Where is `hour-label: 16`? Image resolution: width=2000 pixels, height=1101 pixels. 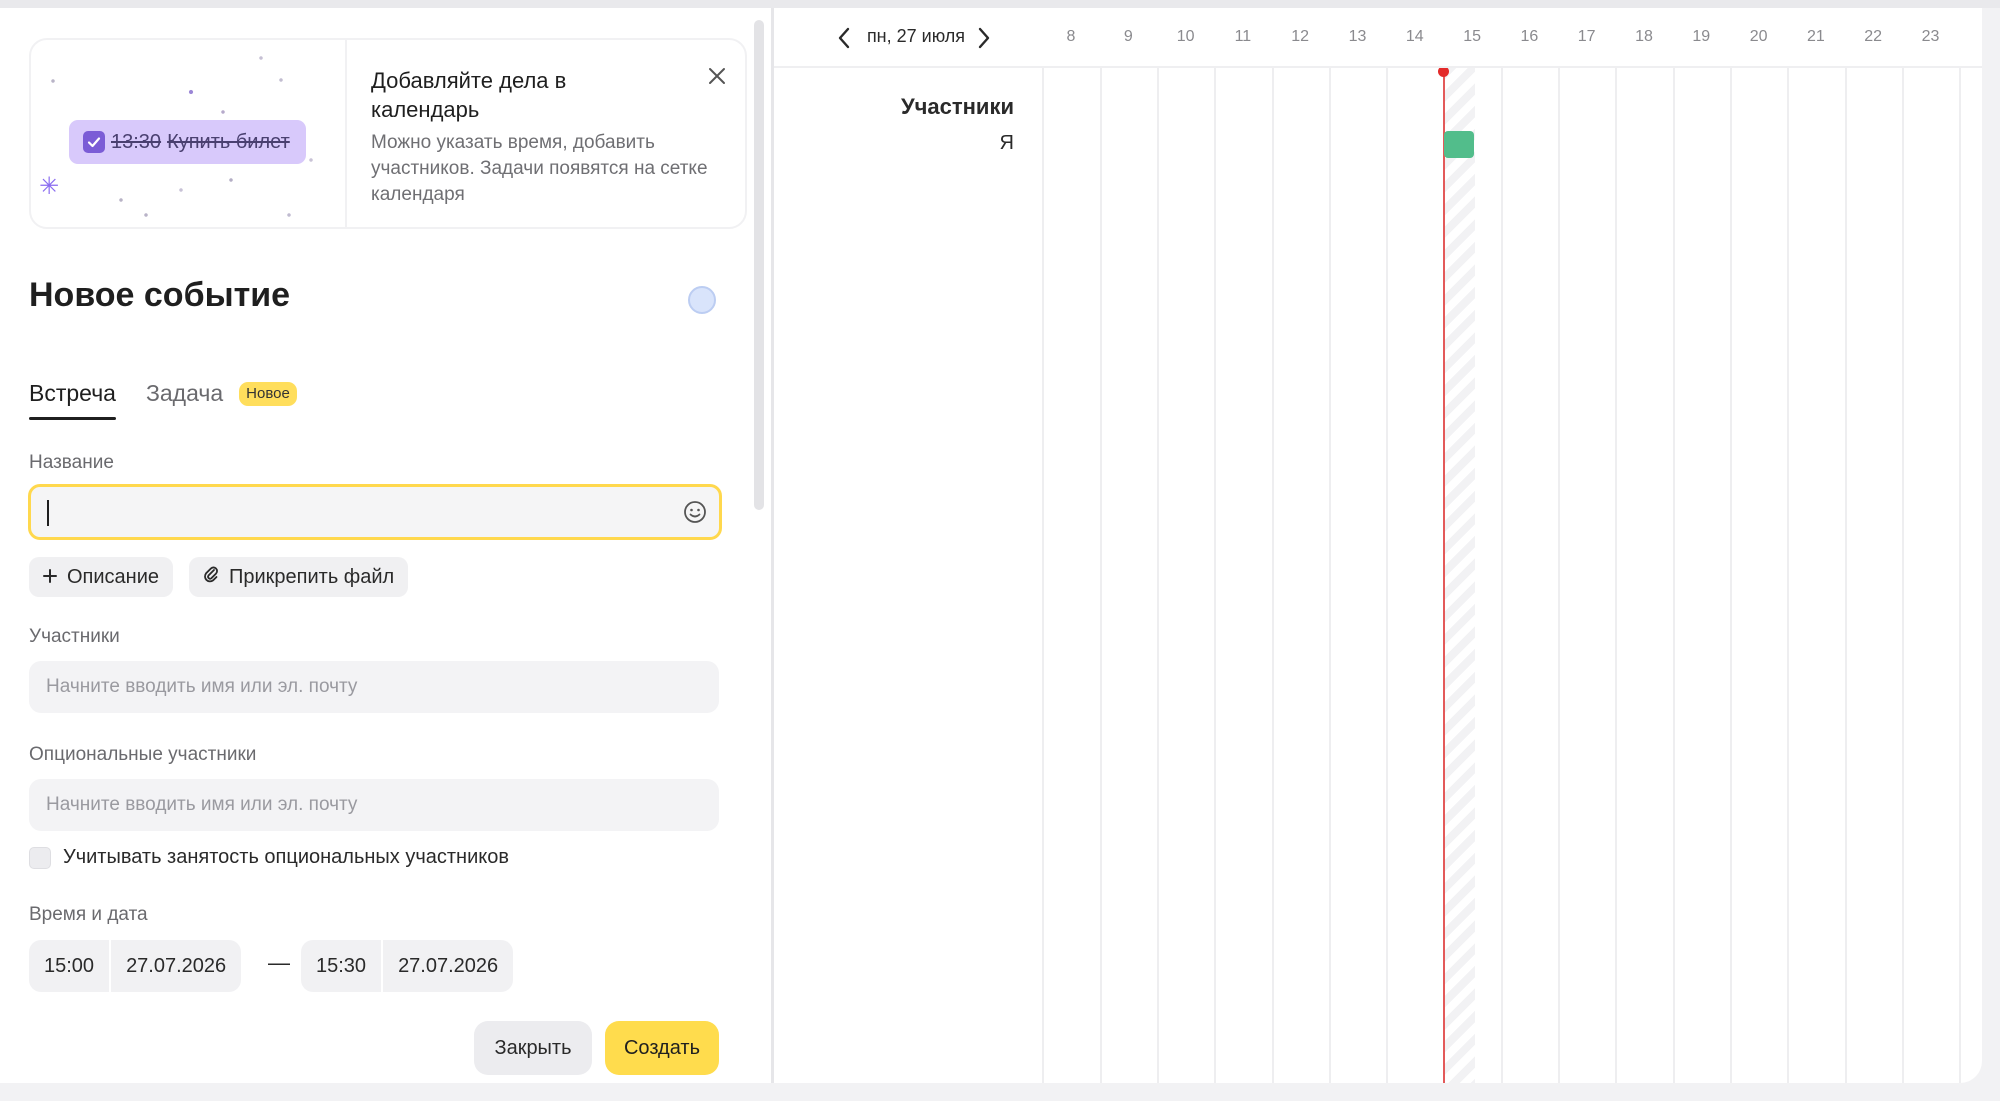 hour-label: 16 is located at coordinates (1529, 36).